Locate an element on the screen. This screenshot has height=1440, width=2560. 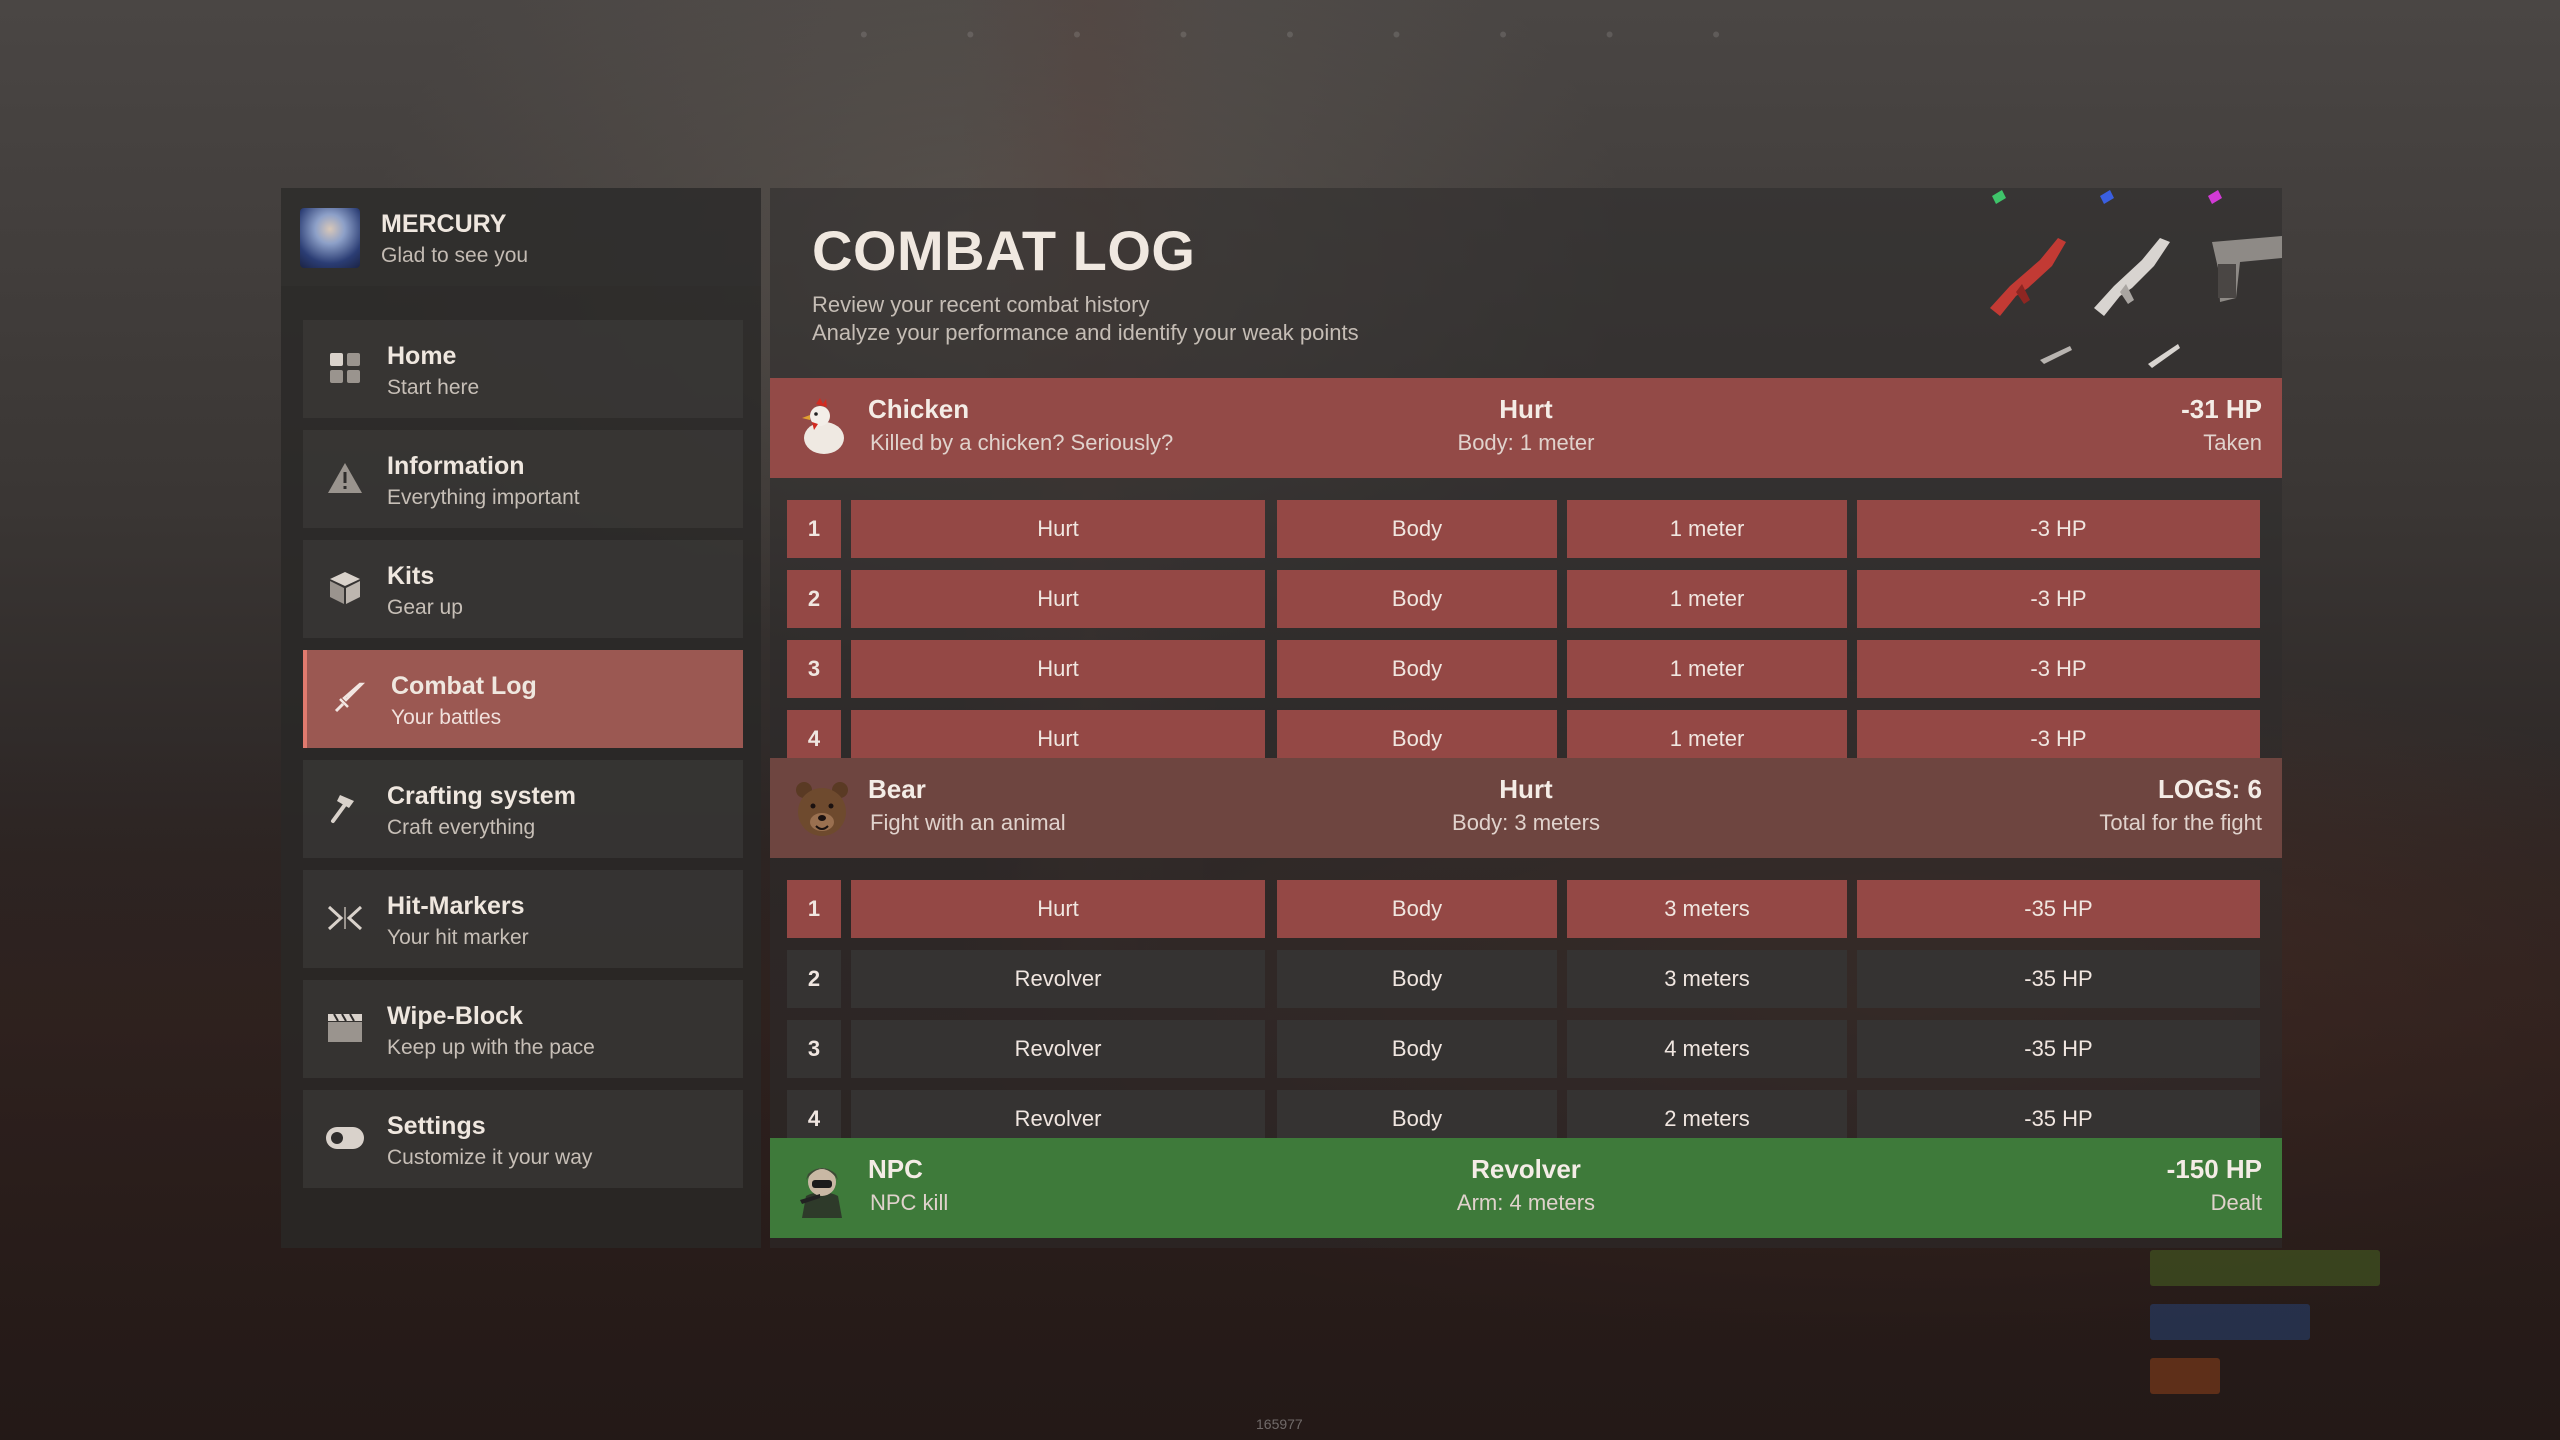
weapon-showcase is located at coordinates (2126, 280).